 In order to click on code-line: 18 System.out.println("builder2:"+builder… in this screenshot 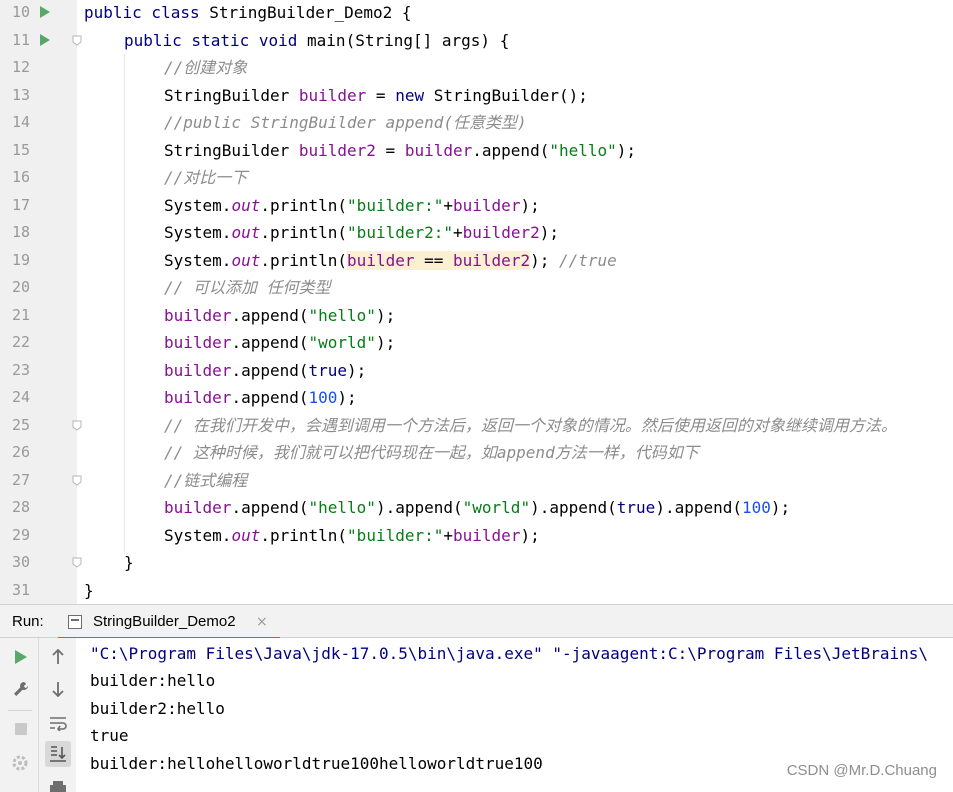, I will do `click(476, 232)`.